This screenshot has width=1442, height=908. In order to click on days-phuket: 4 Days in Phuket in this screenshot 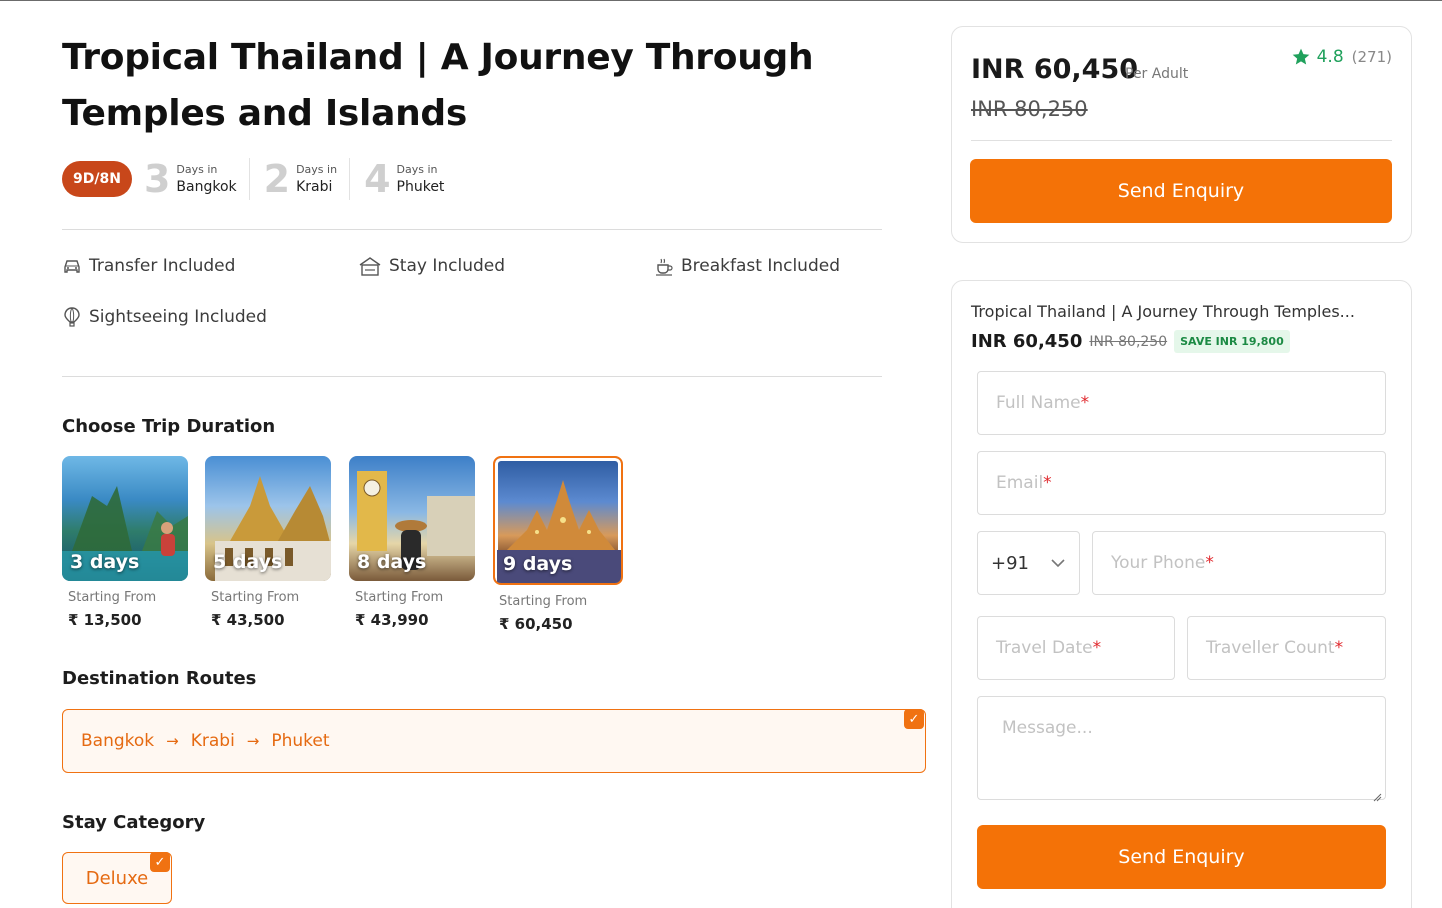, I will do `click(410, 179)`.